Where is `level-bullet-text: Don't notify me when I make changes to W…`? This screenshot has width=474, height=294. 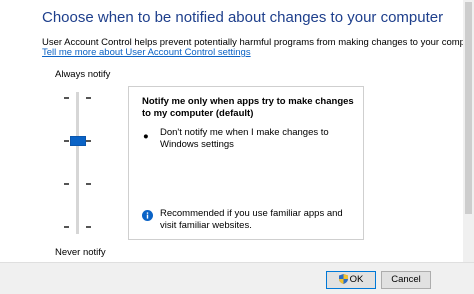 level-bullet-text: Don't notify me when I make changes to W… is located at coordinates (244, 138).